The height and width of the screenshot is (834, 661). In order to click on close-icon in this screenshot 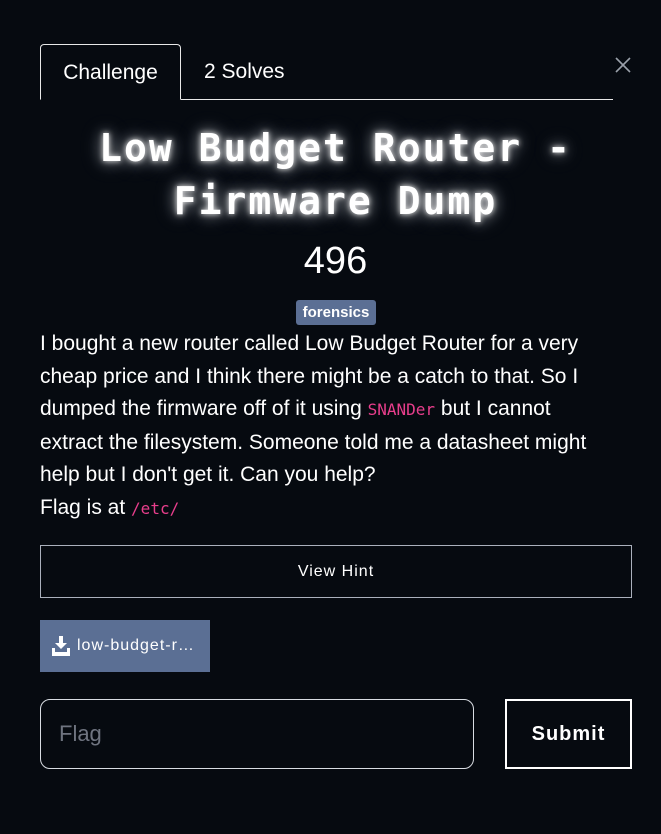, I will do `click(623, 65)`.